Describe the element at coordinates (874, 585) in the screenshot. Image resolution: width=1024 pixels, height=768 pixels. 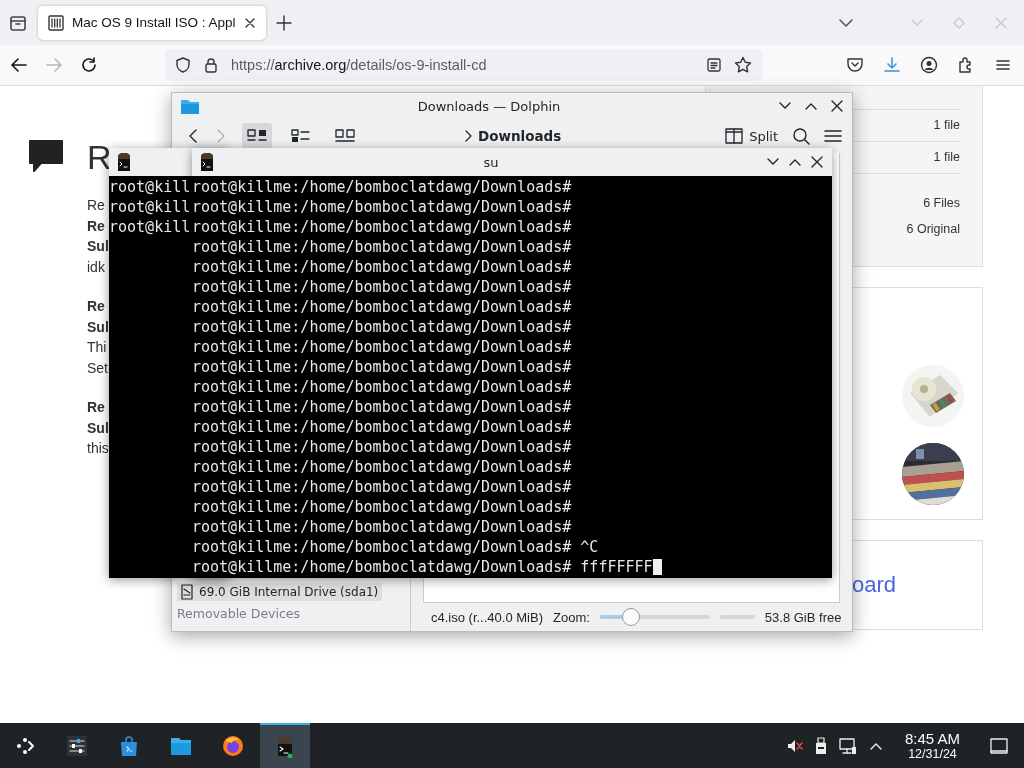
I see `dashboard-link: oard` at that location.